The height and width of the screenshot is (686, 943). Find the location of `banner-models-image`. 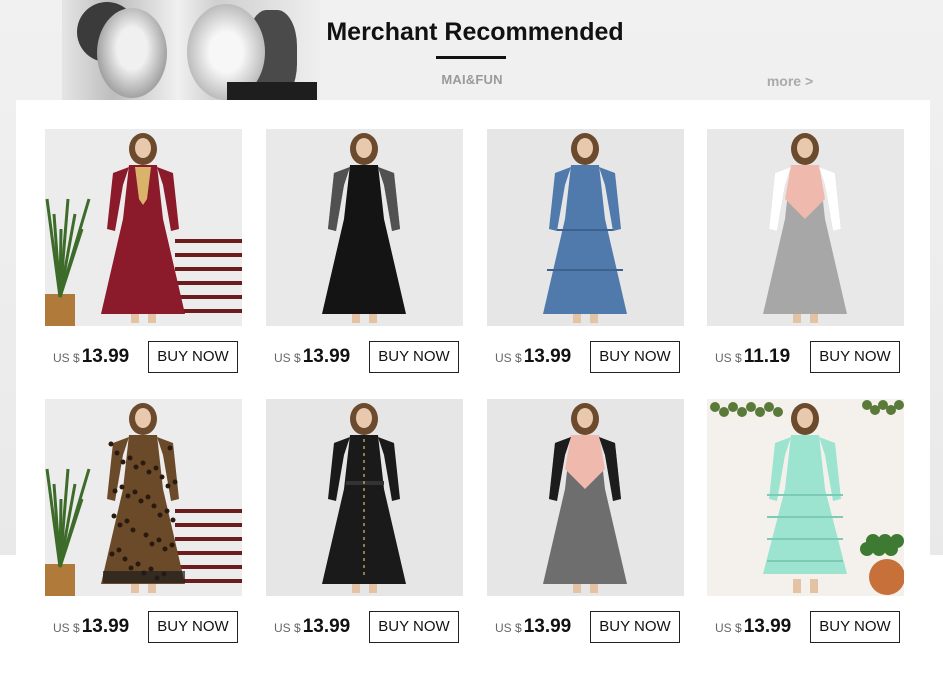

banner-models-image is located at coordinates (191, 50).